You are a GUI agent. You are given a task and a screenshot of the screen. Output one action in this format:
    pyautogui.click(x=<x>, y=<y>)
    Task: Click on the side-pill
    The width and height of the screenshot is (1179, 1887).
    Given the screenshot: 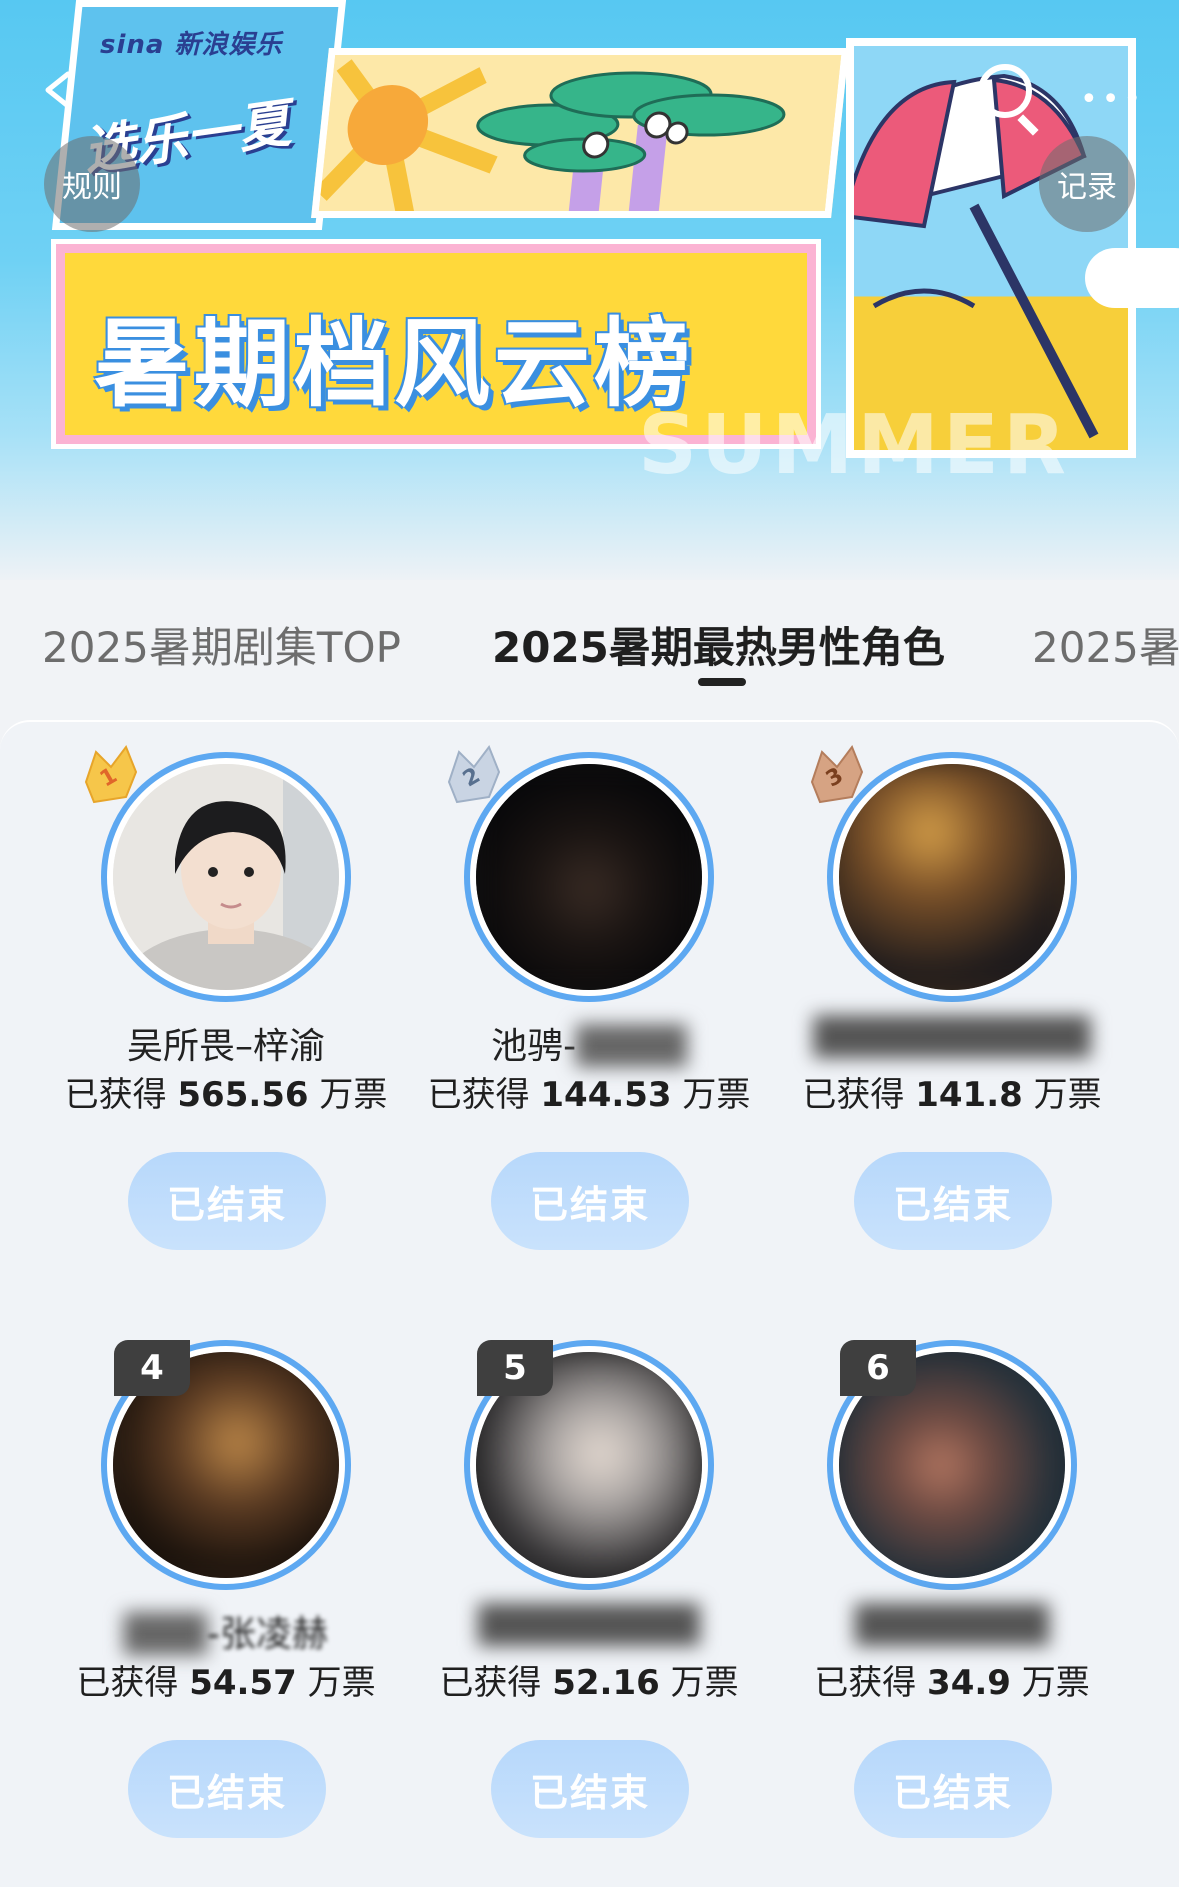 What is the action you would take?
    pyautogui.click(x=1132, y=278)
    